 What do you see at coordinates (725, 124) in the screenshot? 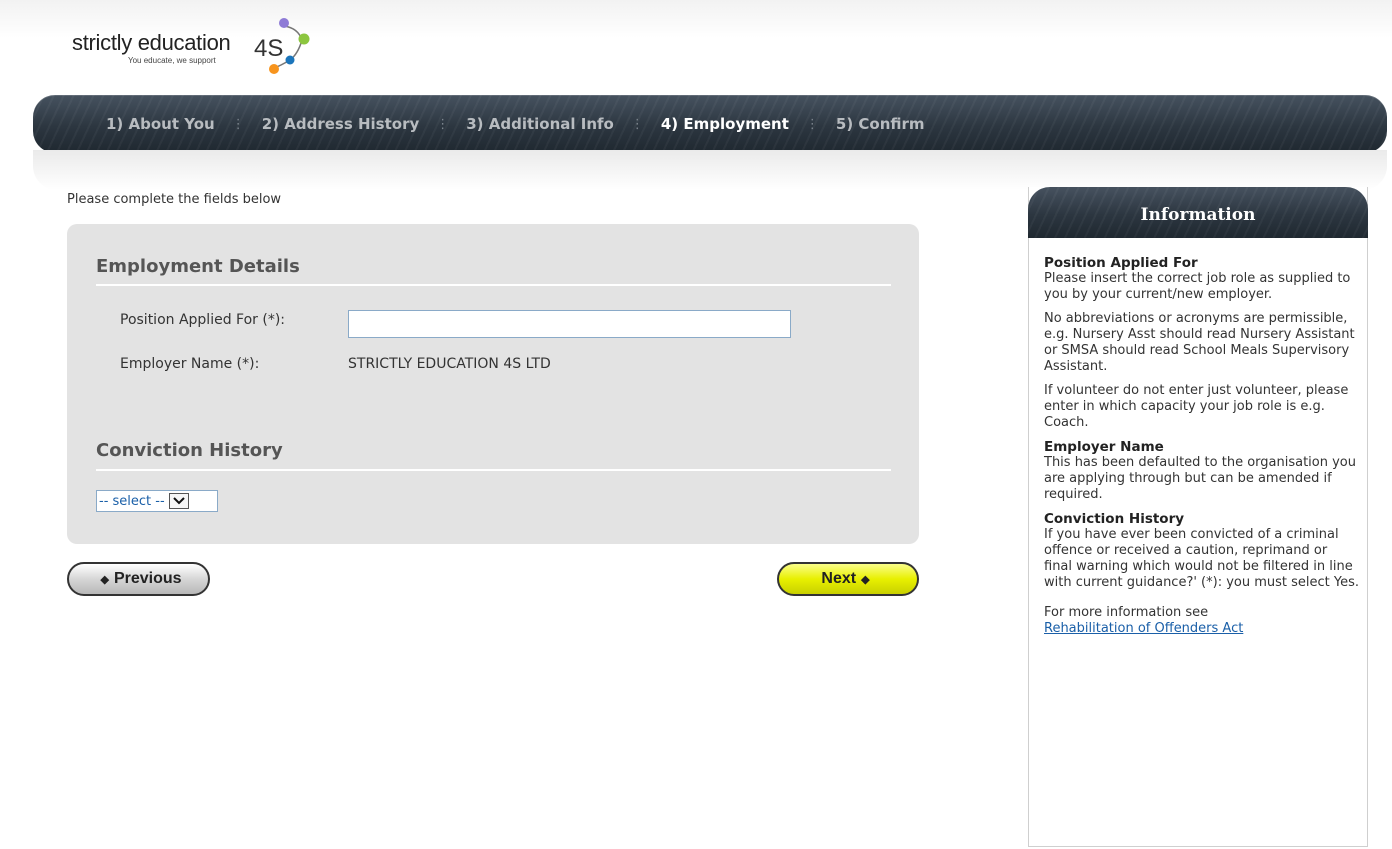
I see `step-employment: 4) Employment` at bounding box center [725, 124].